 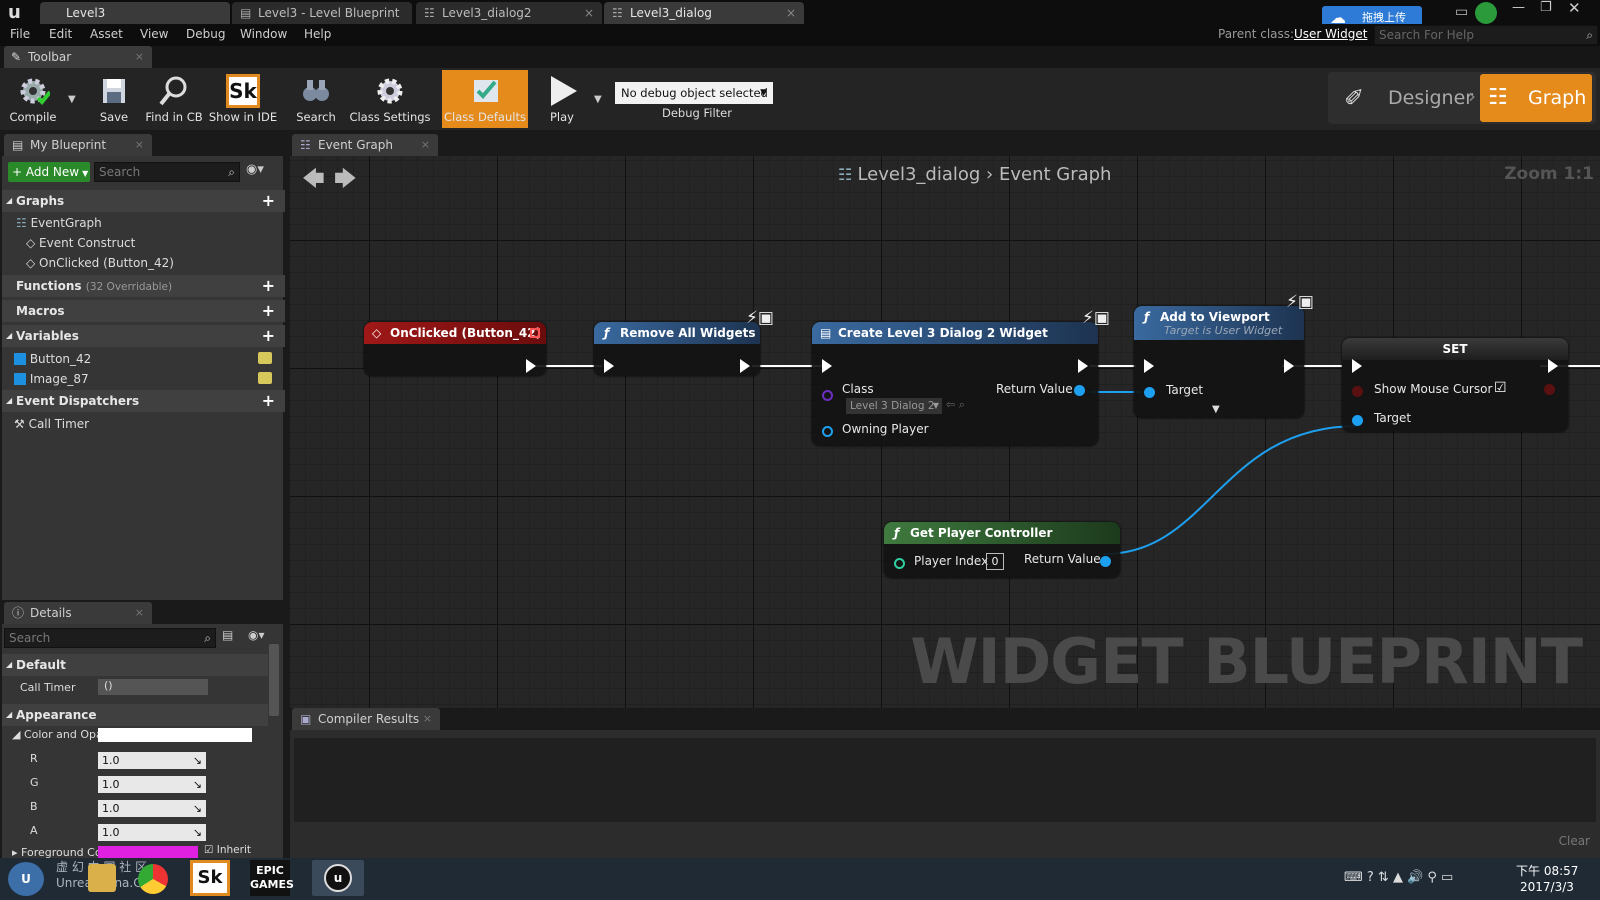 I want to click on player-index-pin, so click(x=899, y=563).